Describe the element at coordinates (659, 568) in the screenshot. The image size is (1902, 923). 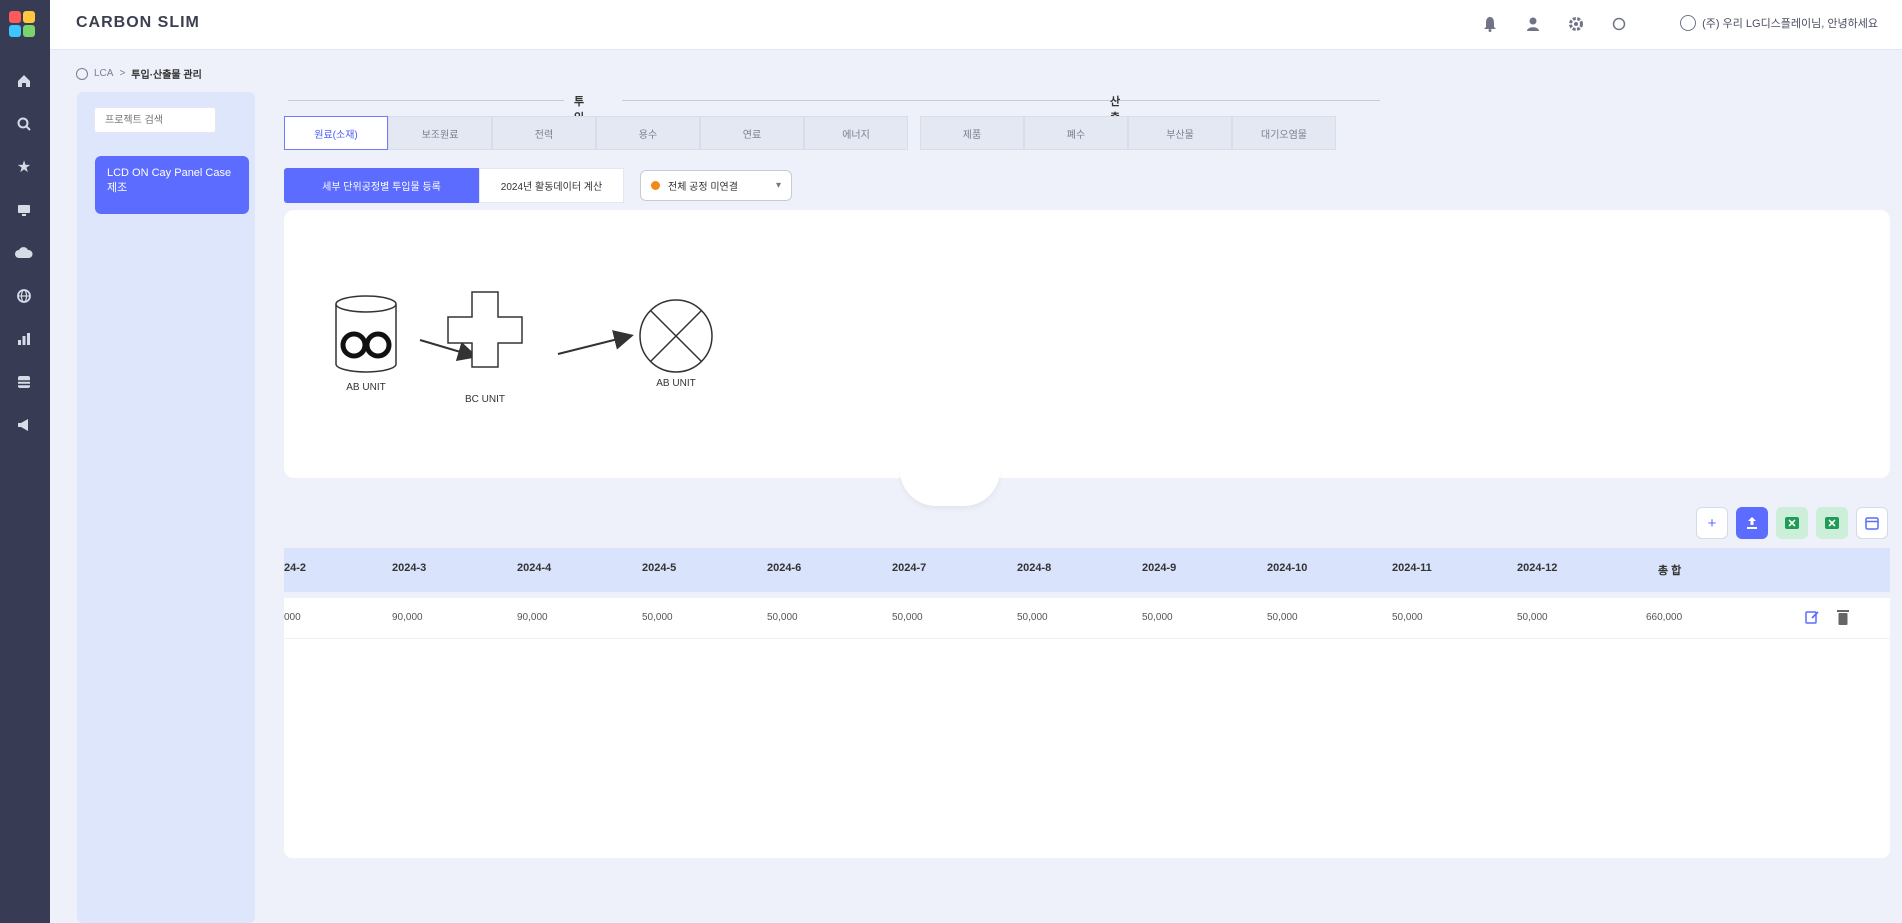
I see `column-header: 2024-5` at that location.